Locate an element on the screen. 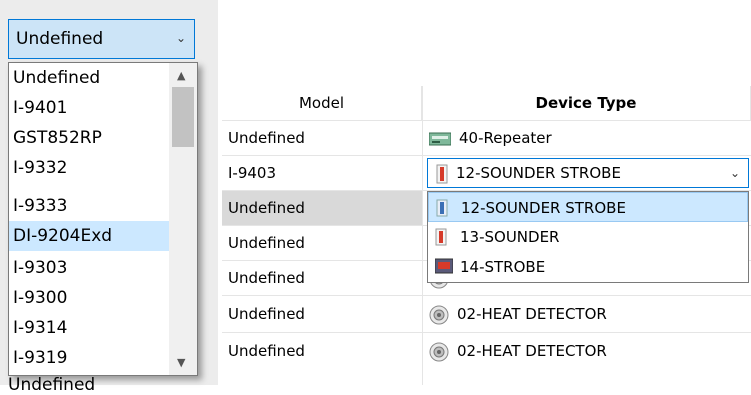  column-header-model: Model is located at coordinates (322, 103).